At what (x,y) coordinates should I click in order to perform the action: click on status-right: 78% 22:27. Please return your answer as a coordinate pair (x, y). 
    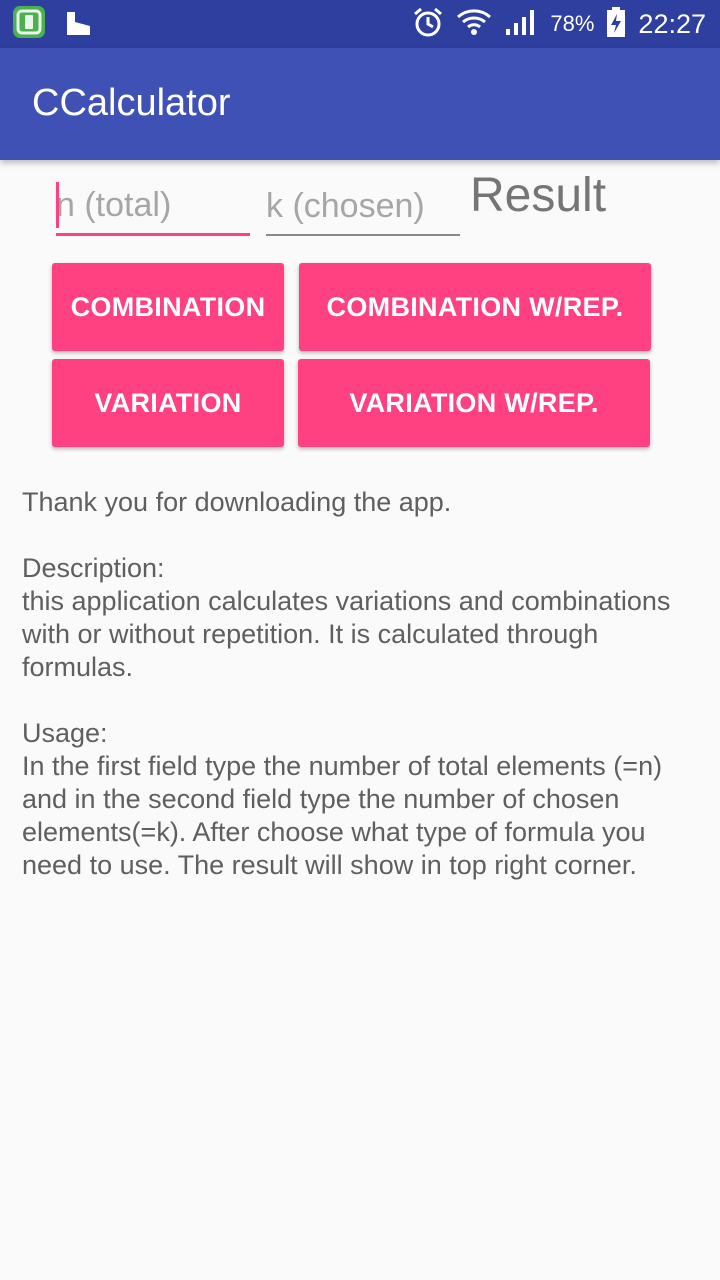
    Looking at the image, I should click on (559, 24).